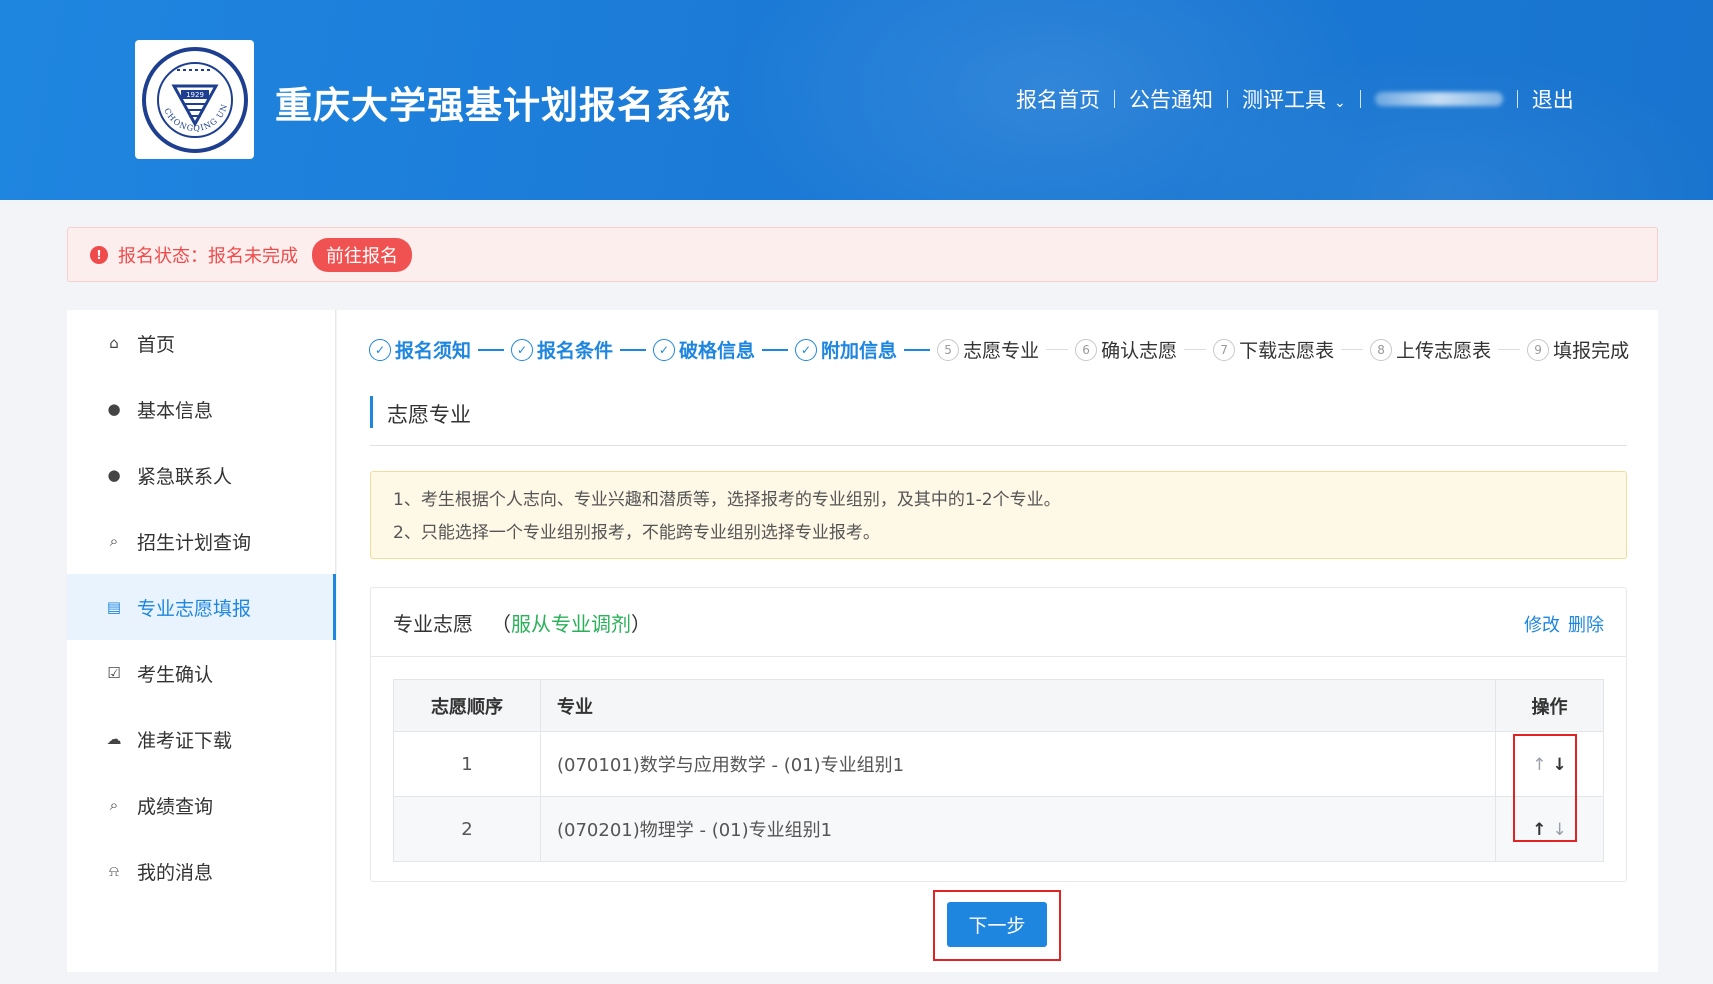 This screenshot has height=984, width=1713. Describe the element at coordinates (1171, 99) in the screenshot. I see `nav-notices-link: 公告通知` at that location.